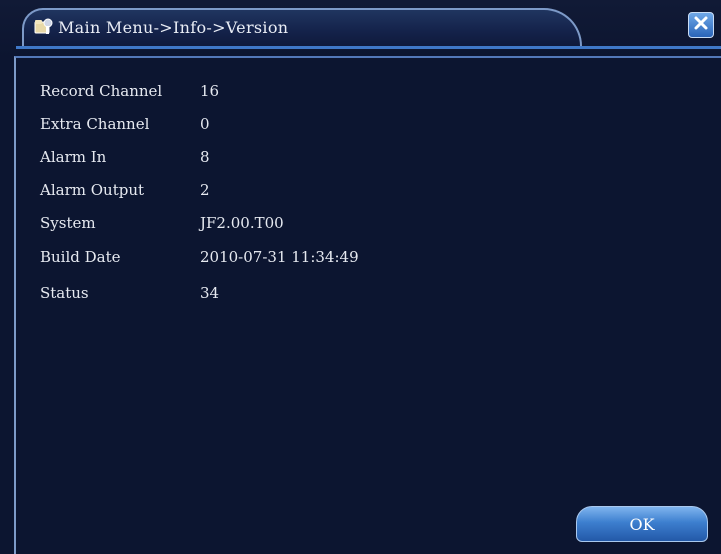 The width and height of the screenshot is (721, 554). Describe the element at coordinates (101, 91) in the screenshot. I see `info-label: Record Channel` at that location.